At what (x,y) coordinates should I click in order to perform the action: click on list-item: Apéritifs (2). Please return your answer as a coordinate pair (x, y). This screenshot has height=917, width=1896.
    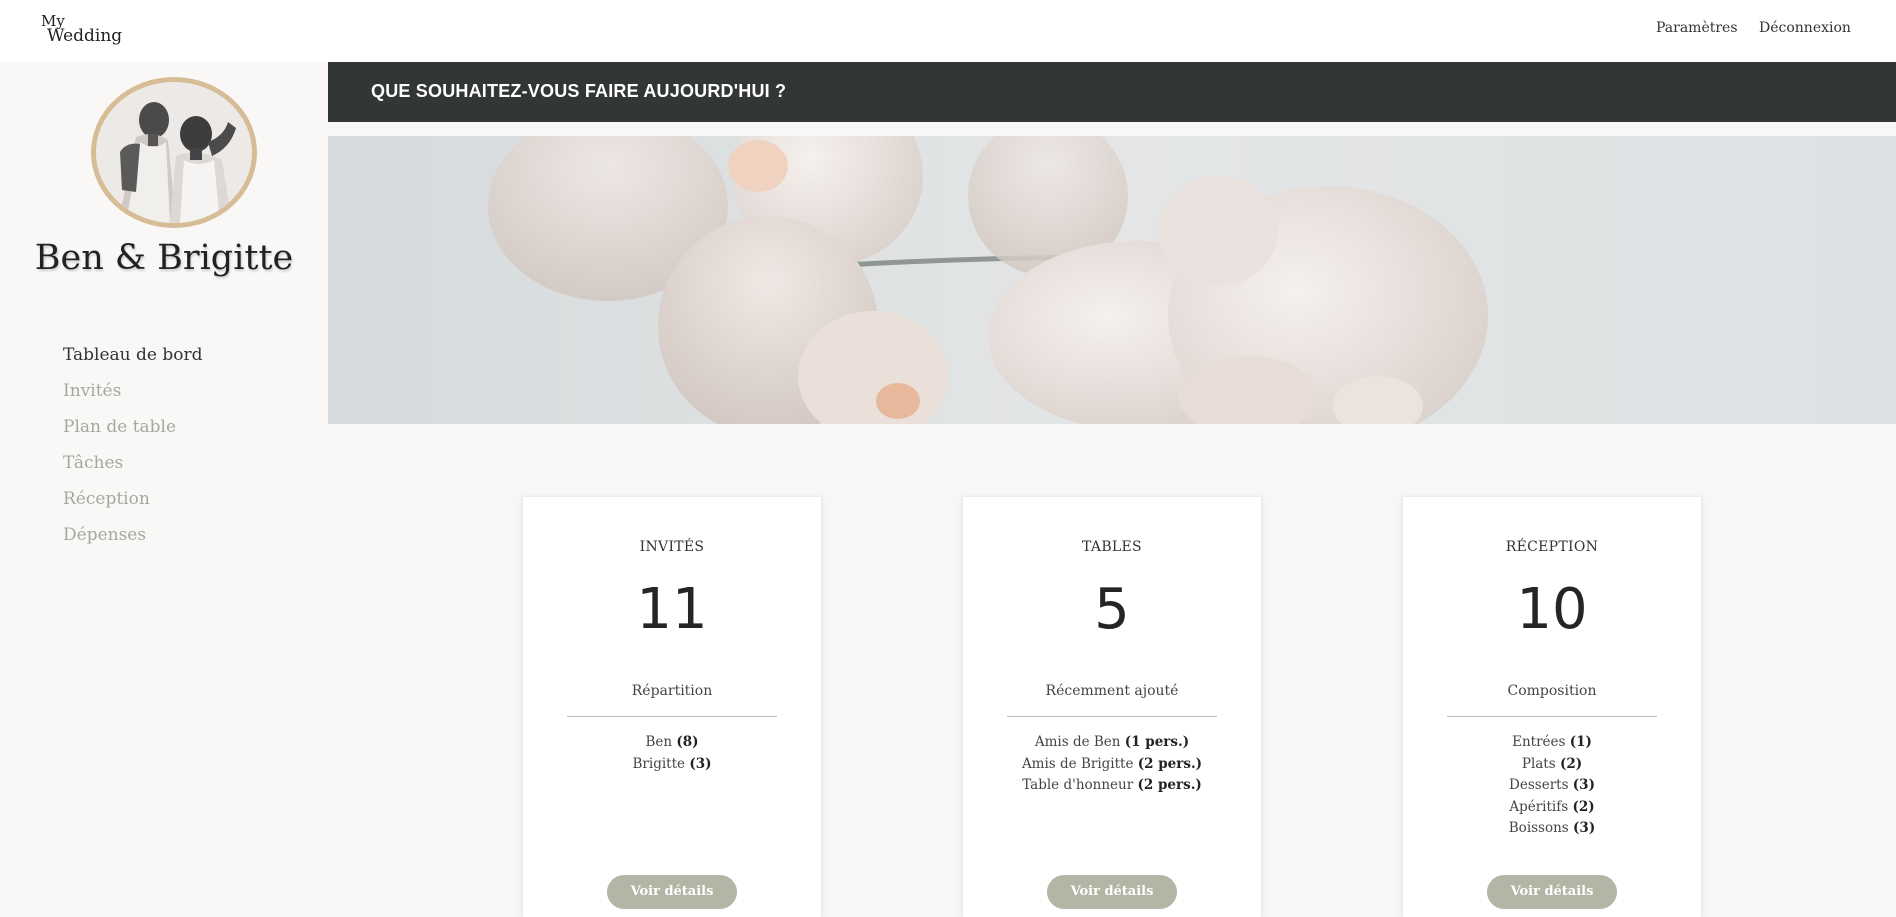
    Looking at the image, I should click on (1552, 808).